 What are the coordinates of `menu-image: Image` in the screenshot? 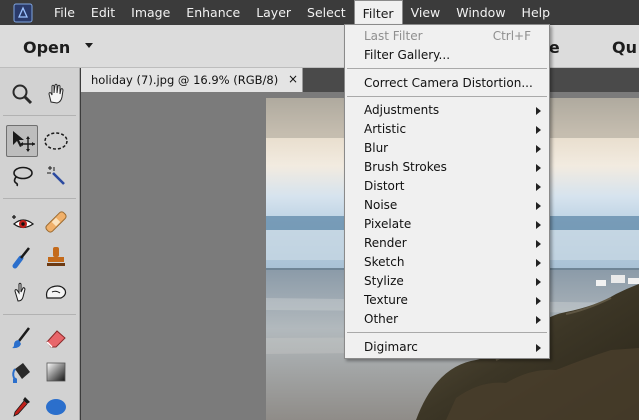 It's located at (150, 12).